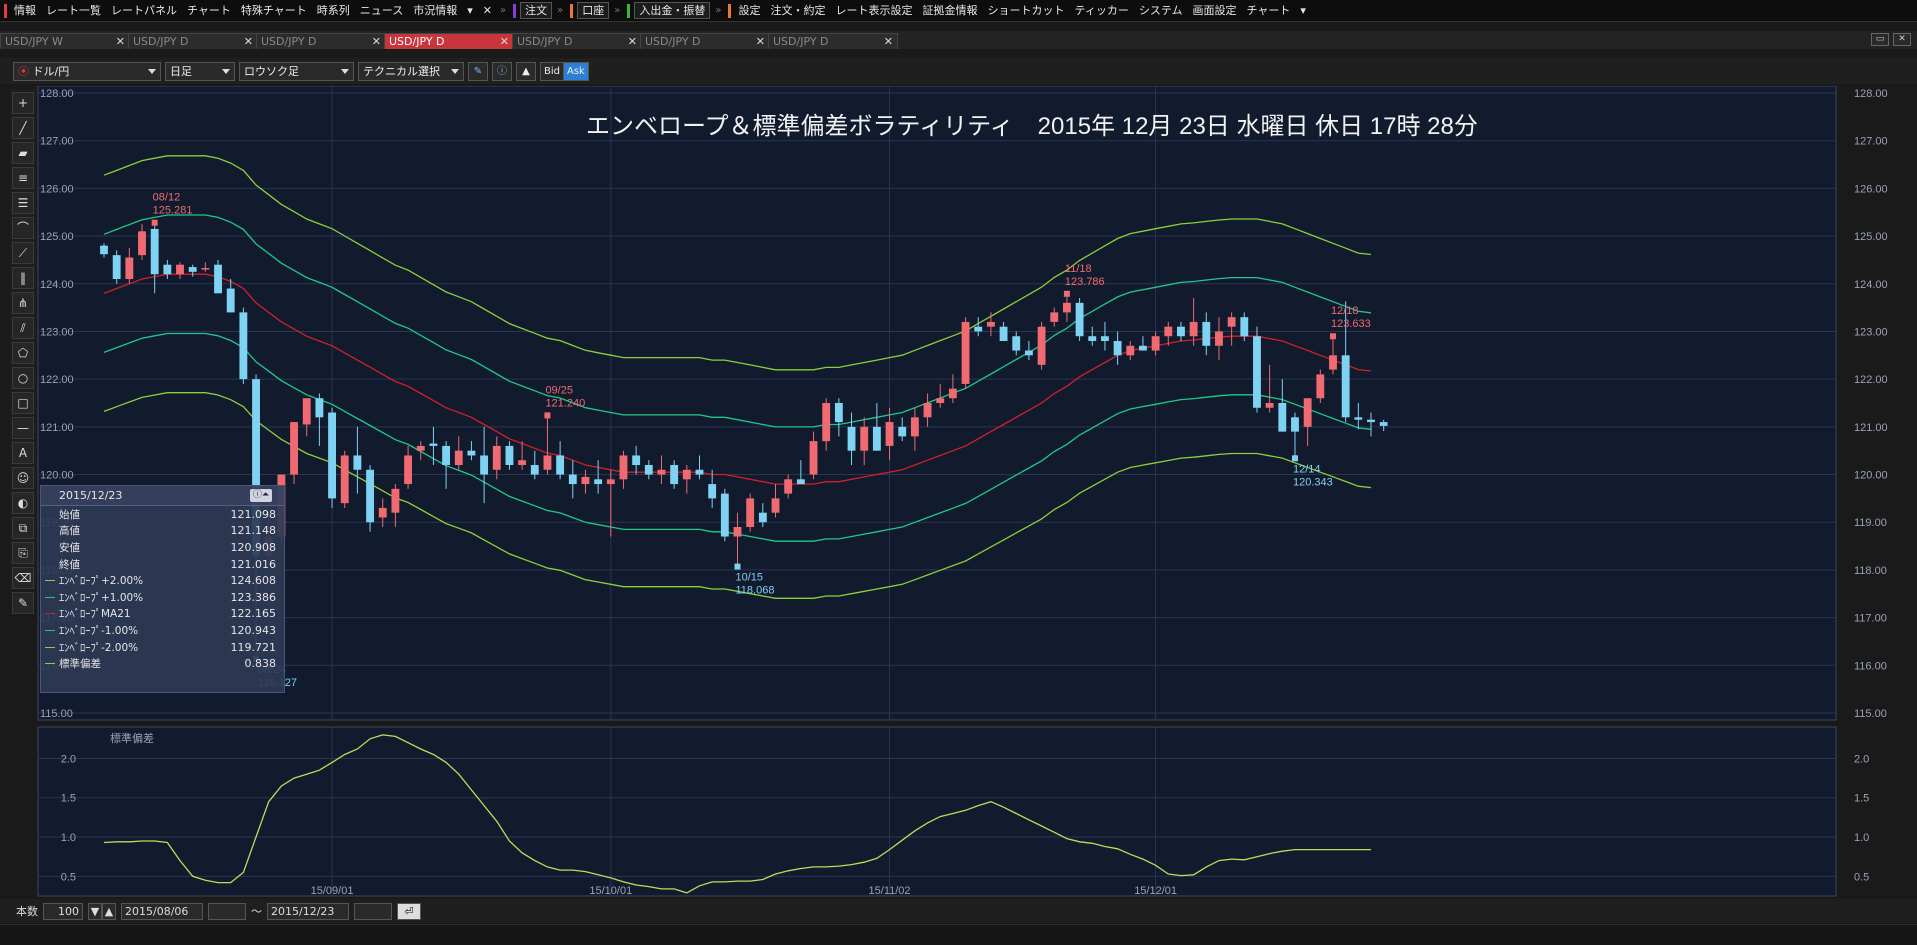 The width and height of the screenshot is (1917, 945). What do you see at coordinates (23, 153) in the screenshot?
I see `ruler-icon: ▰` at bounding box center [23, 153].